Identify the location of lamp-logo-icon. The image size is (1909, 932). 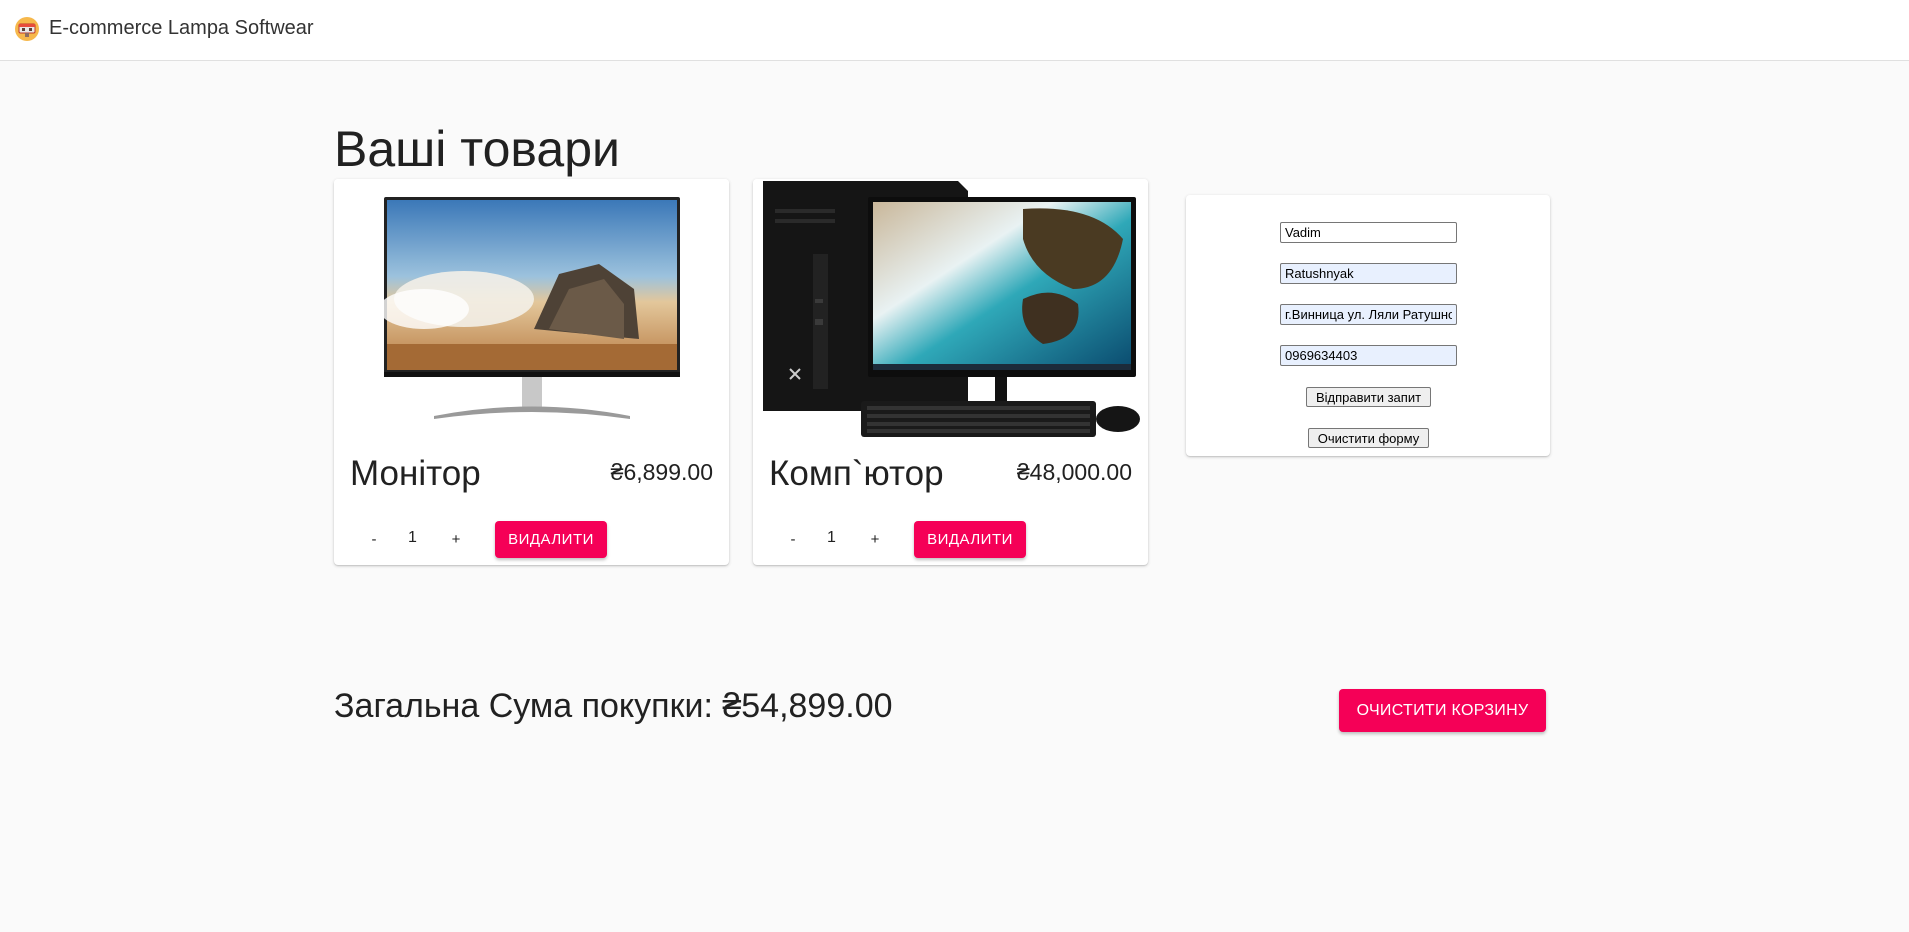
(27, 29).